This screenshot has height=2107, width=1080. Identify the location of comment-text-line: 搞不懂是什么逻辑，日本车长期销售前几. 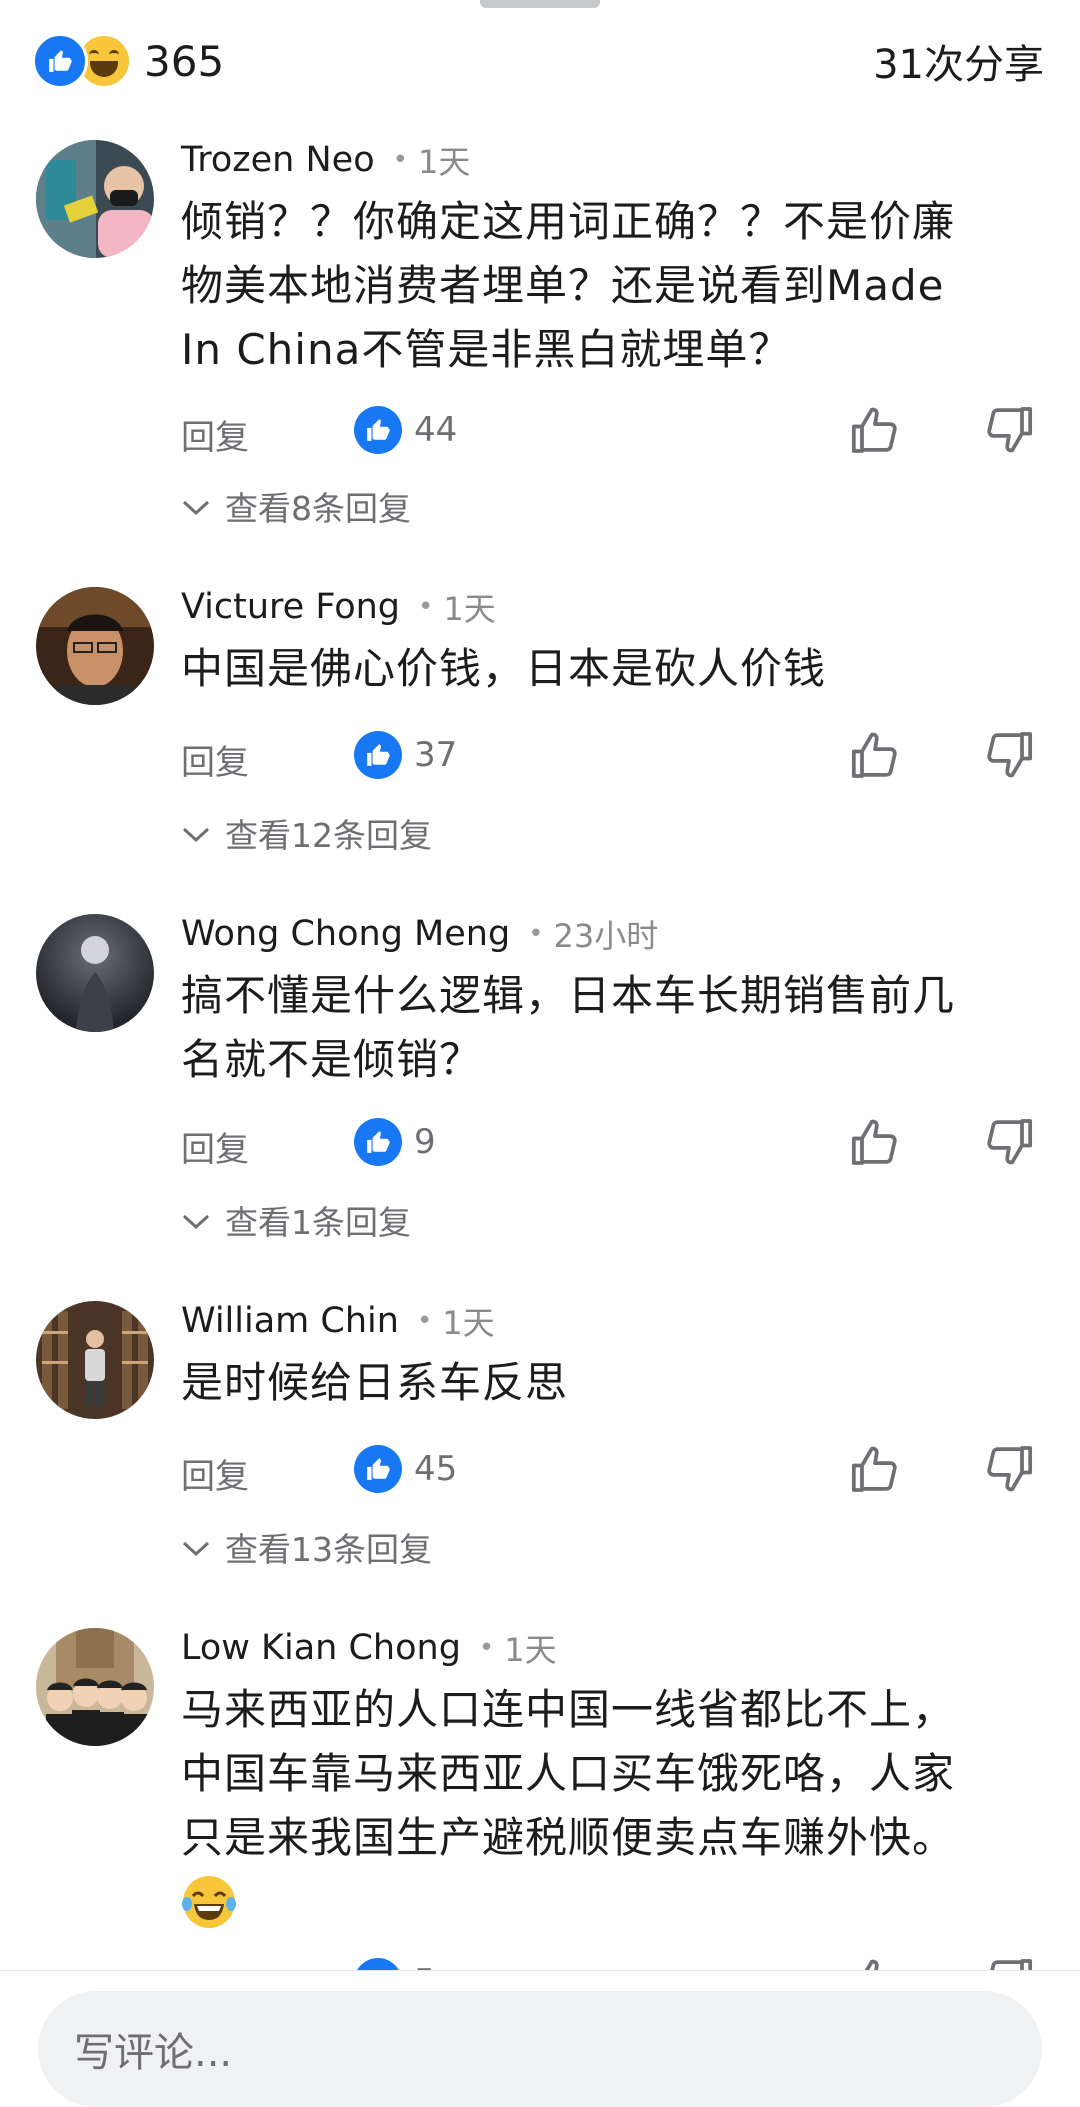
(568, 995).